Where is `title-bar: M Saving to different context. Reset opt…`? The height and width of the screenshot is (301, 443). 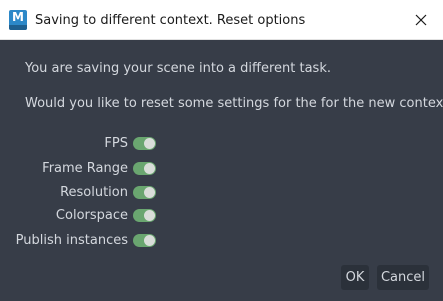
title-bar: M Saving to different context. Reset opt… is located at coordinates (221, 20).